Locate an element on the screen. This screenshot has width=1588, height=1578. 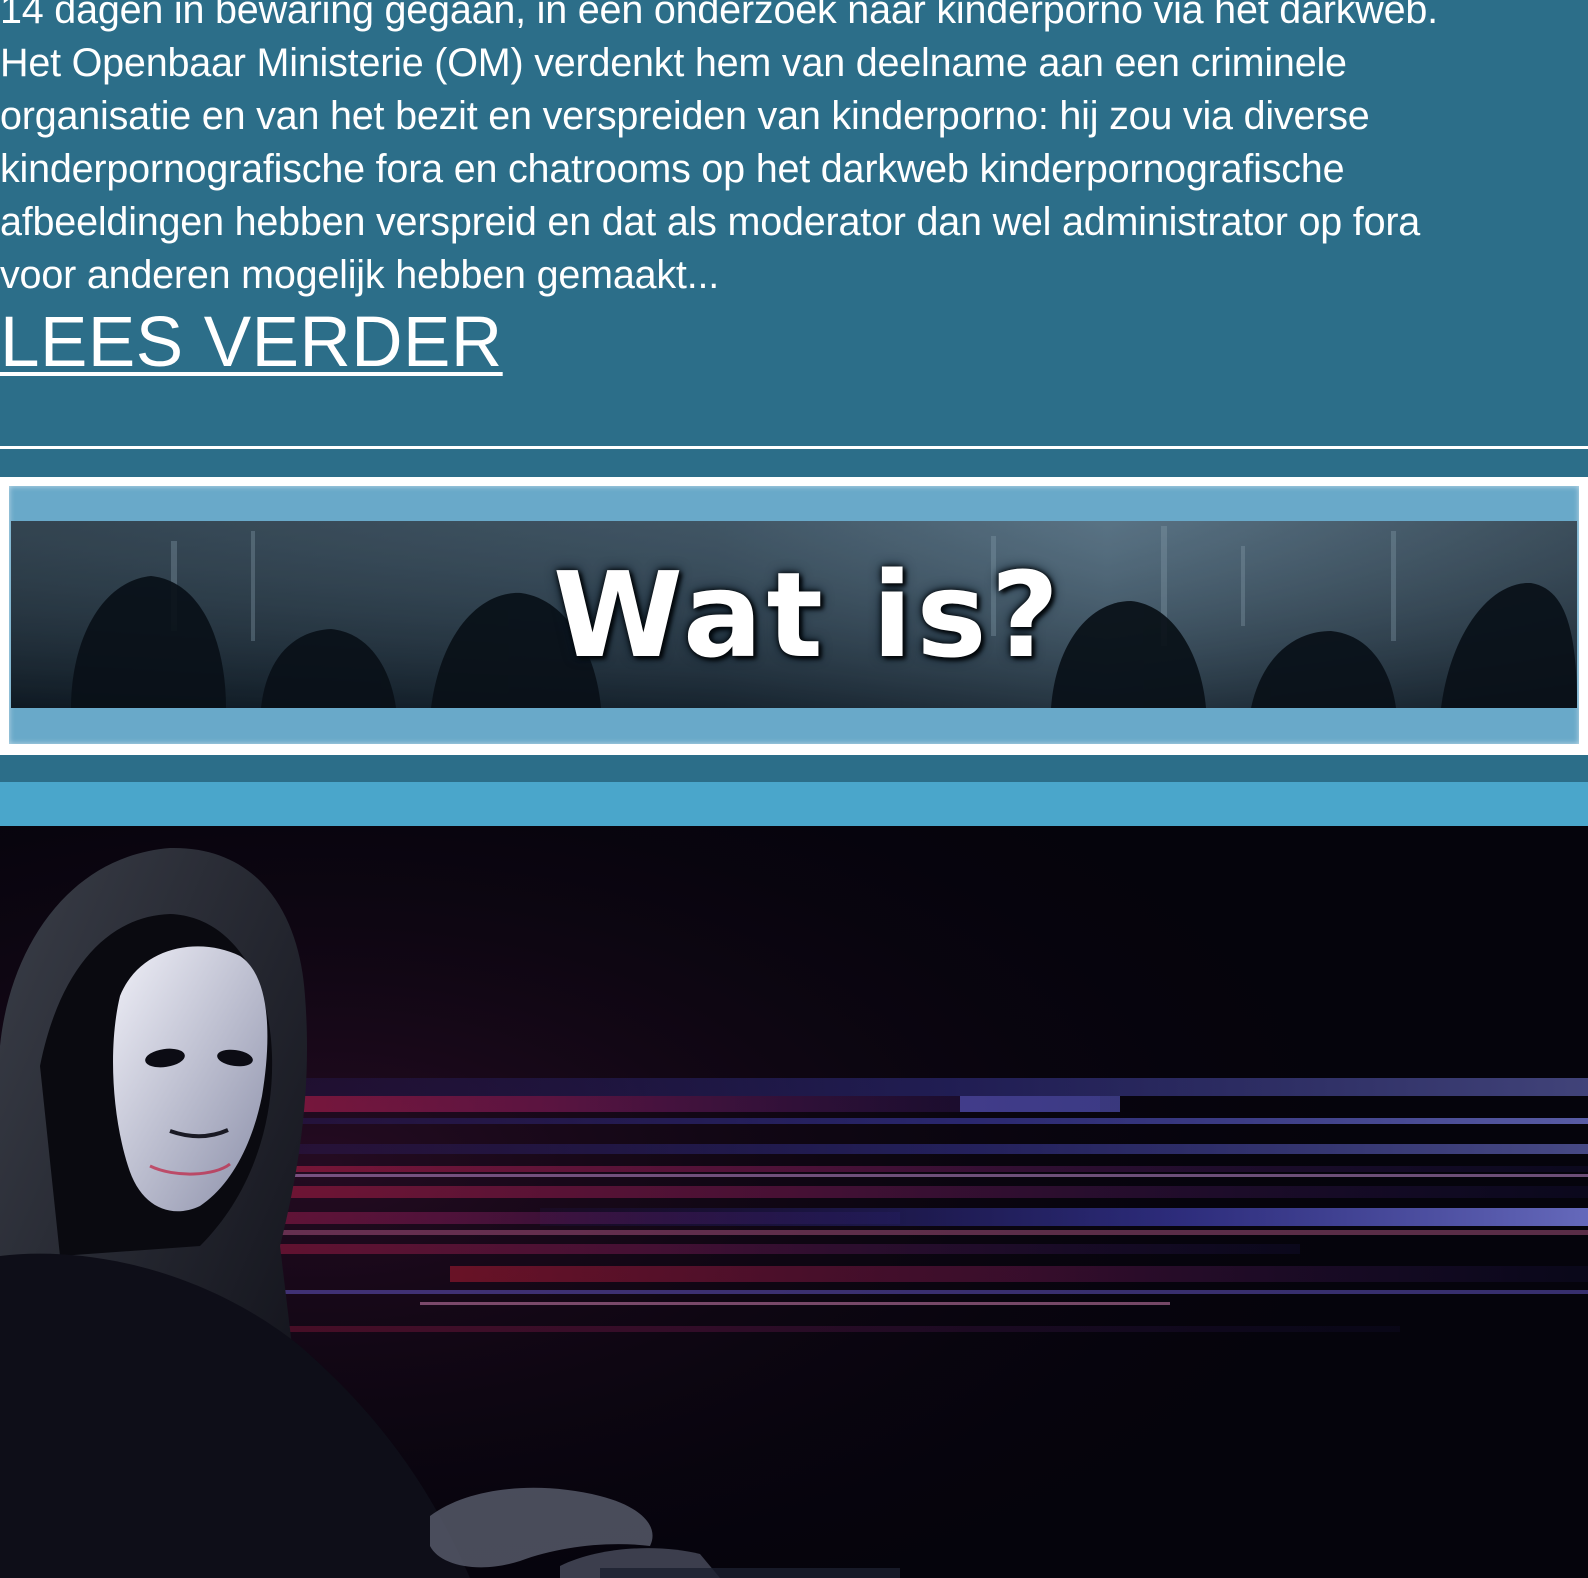
banner-title: Wat is? is located at coordinates (808, 614).